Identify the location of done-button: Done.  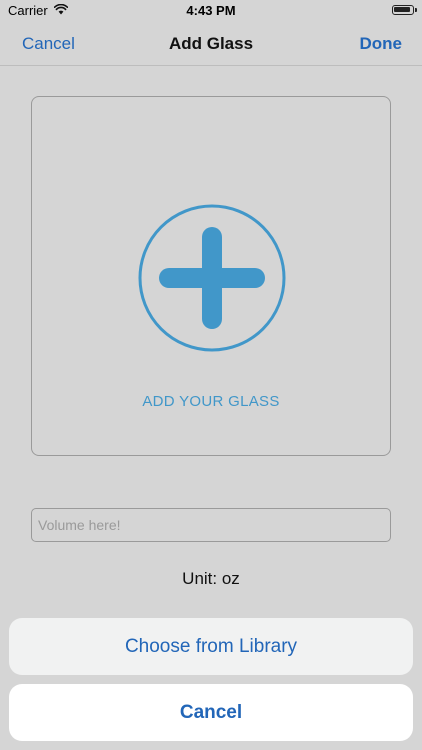
(381, 44).